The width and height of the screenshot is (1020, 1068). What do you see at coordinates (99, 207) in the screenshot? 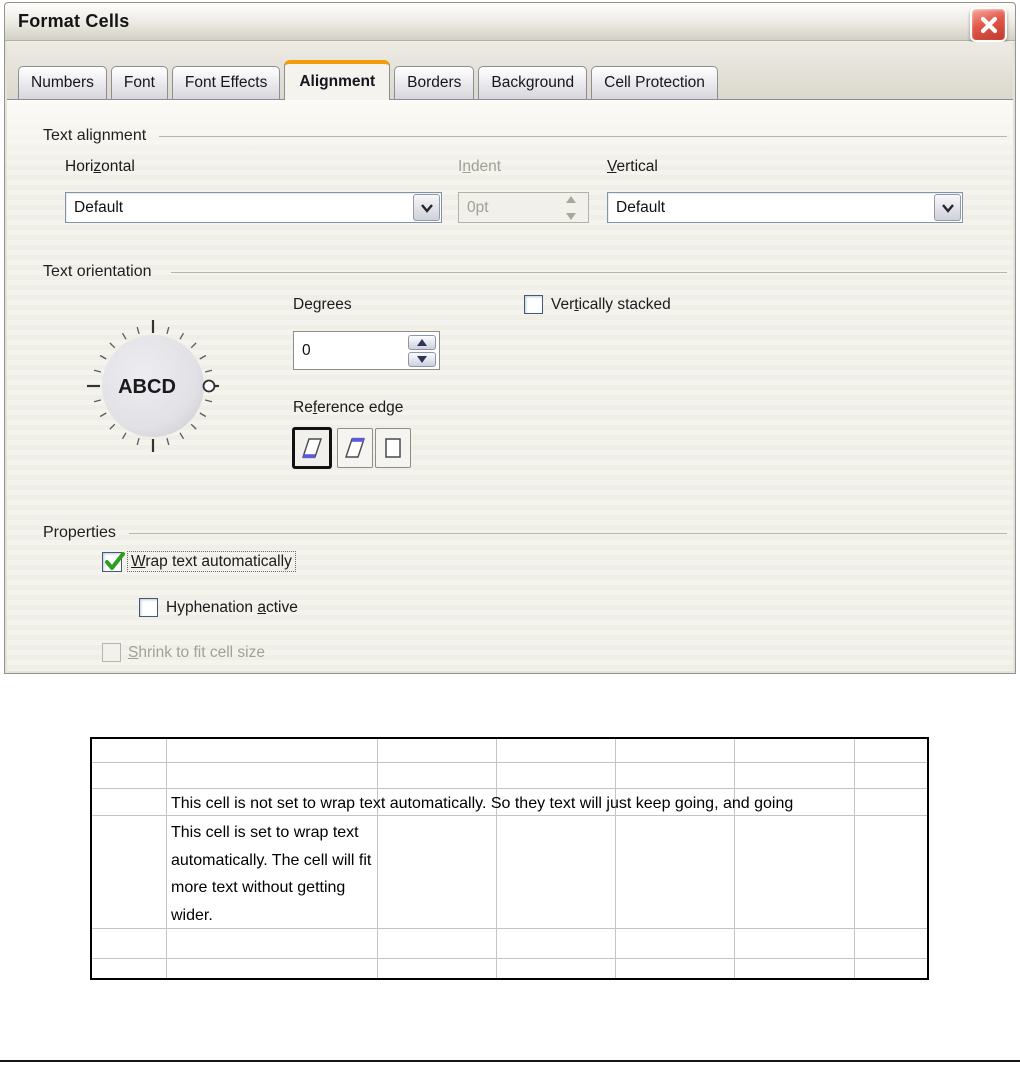
I see `horizontal-value: Default` at bounding box center [99, 207].